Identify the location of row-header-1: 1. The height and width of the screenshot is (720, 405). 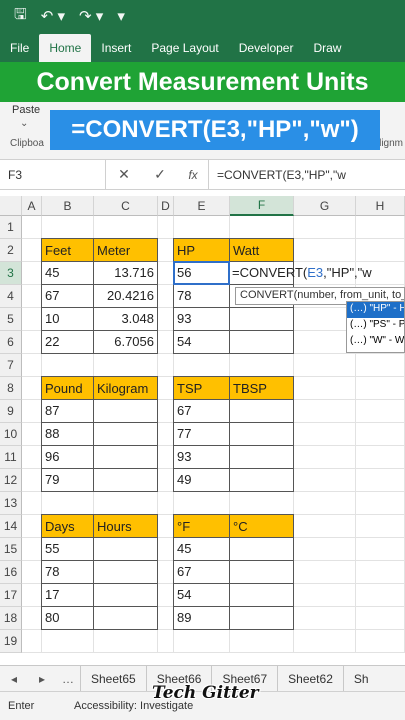
(11, 227).